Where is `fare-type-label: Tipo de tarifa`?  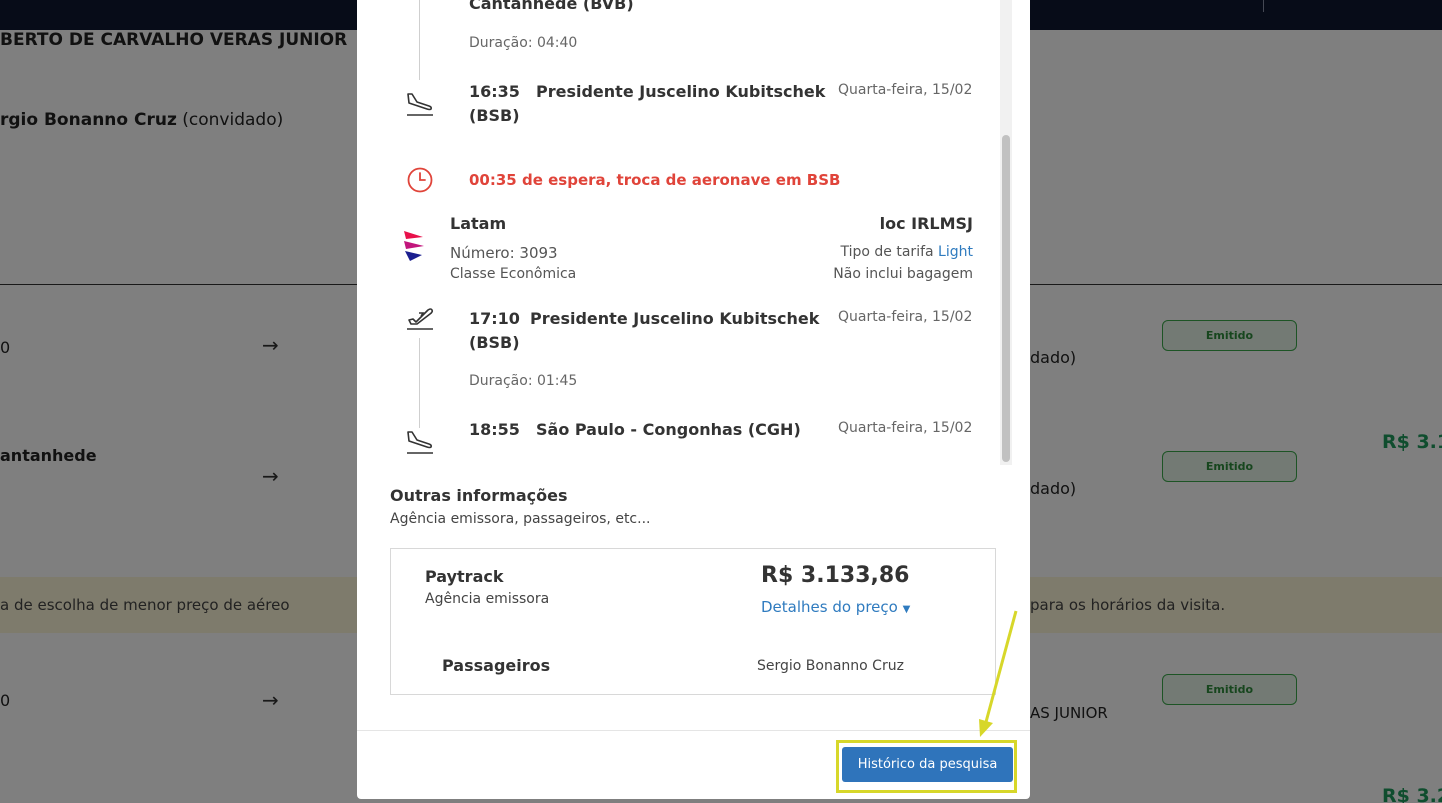
fare-type-label: Tipo de tarifa is located at coordinates (887, 252).